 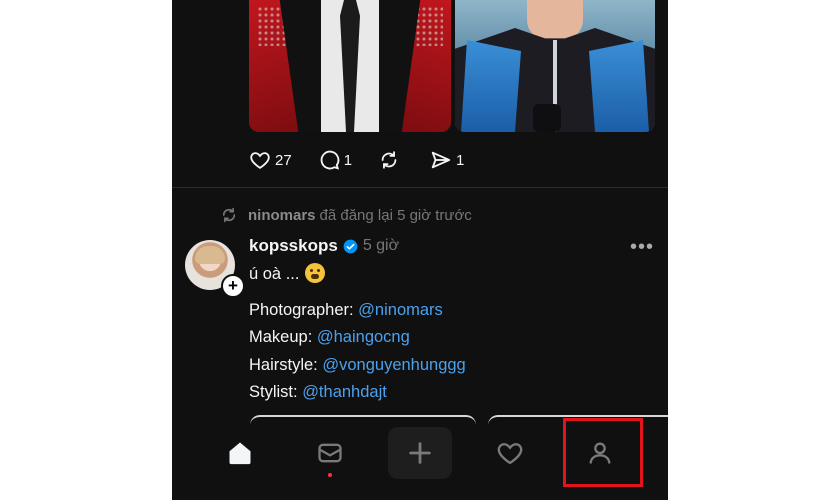 What do you see at coordinates (381, 245) in the screenshot?
I see `post-time: 5 giờ` at bounding box center [381, 245].